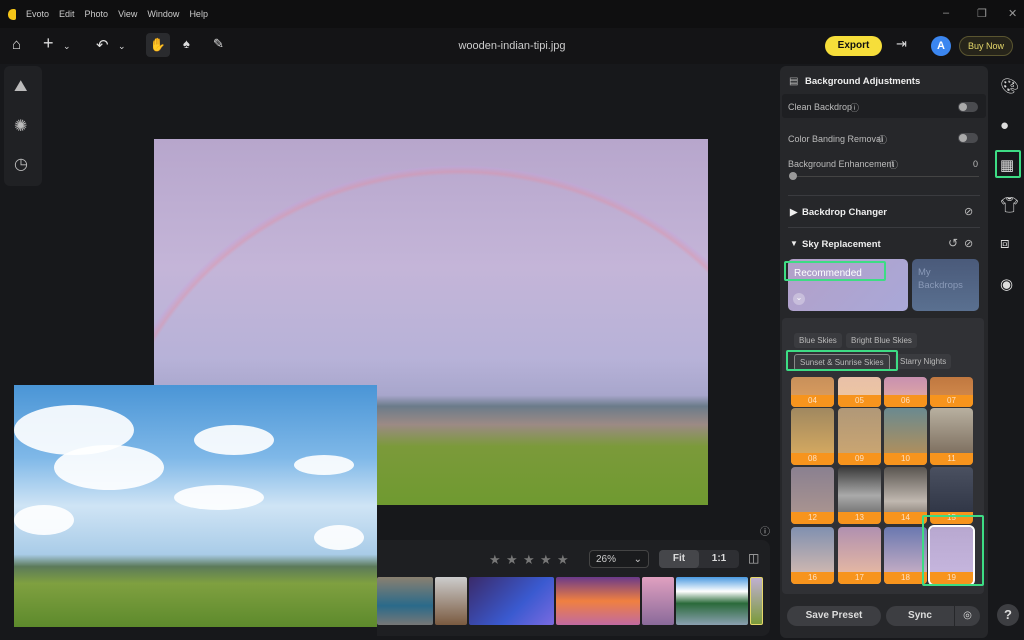  I want to click on export-button: Export, so click(853, 46).